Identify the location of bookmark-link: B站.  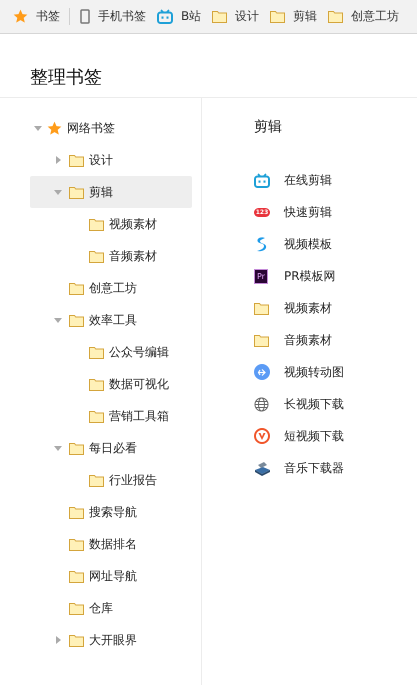
(191, 16).